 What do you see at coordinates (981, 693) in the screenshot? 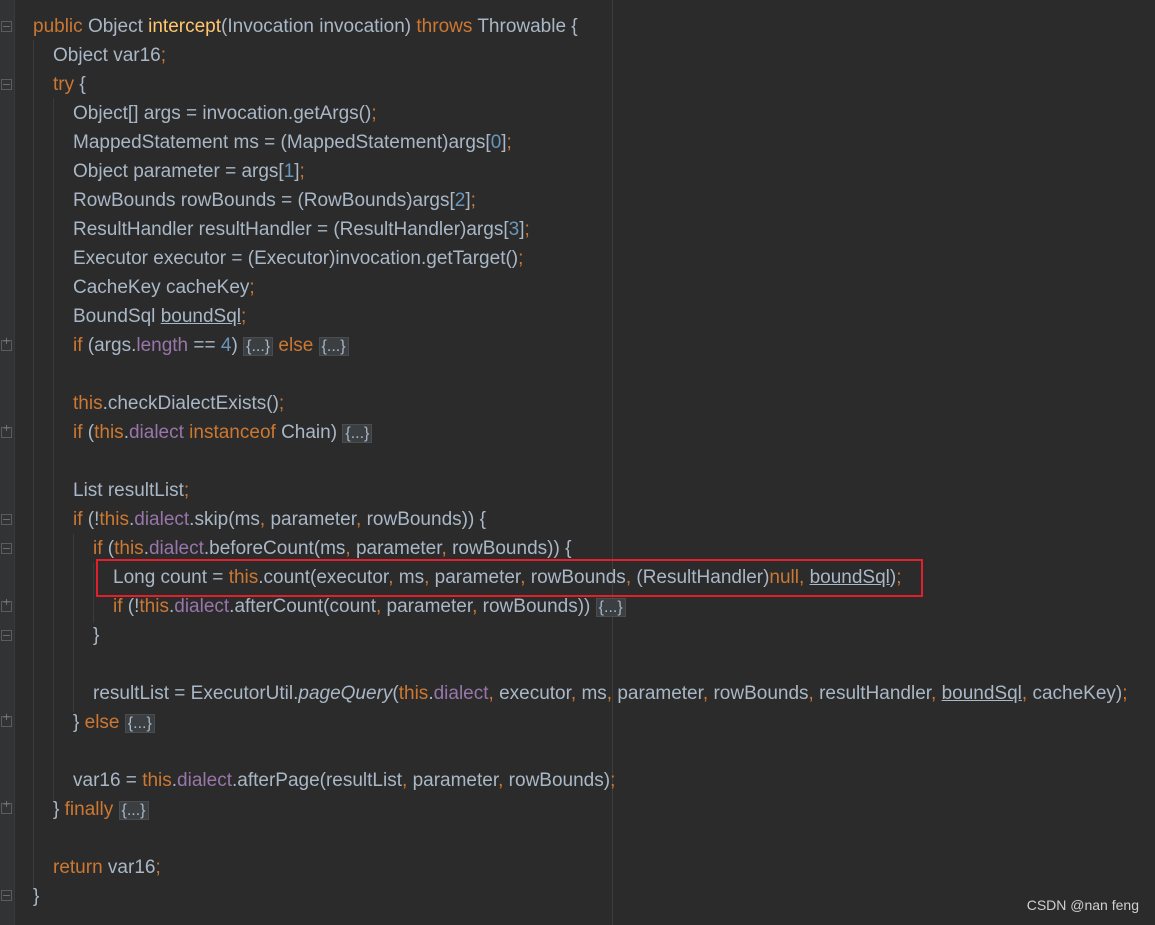
I see `variable-reassigned: boundSql` at bounding box center [981, 693].